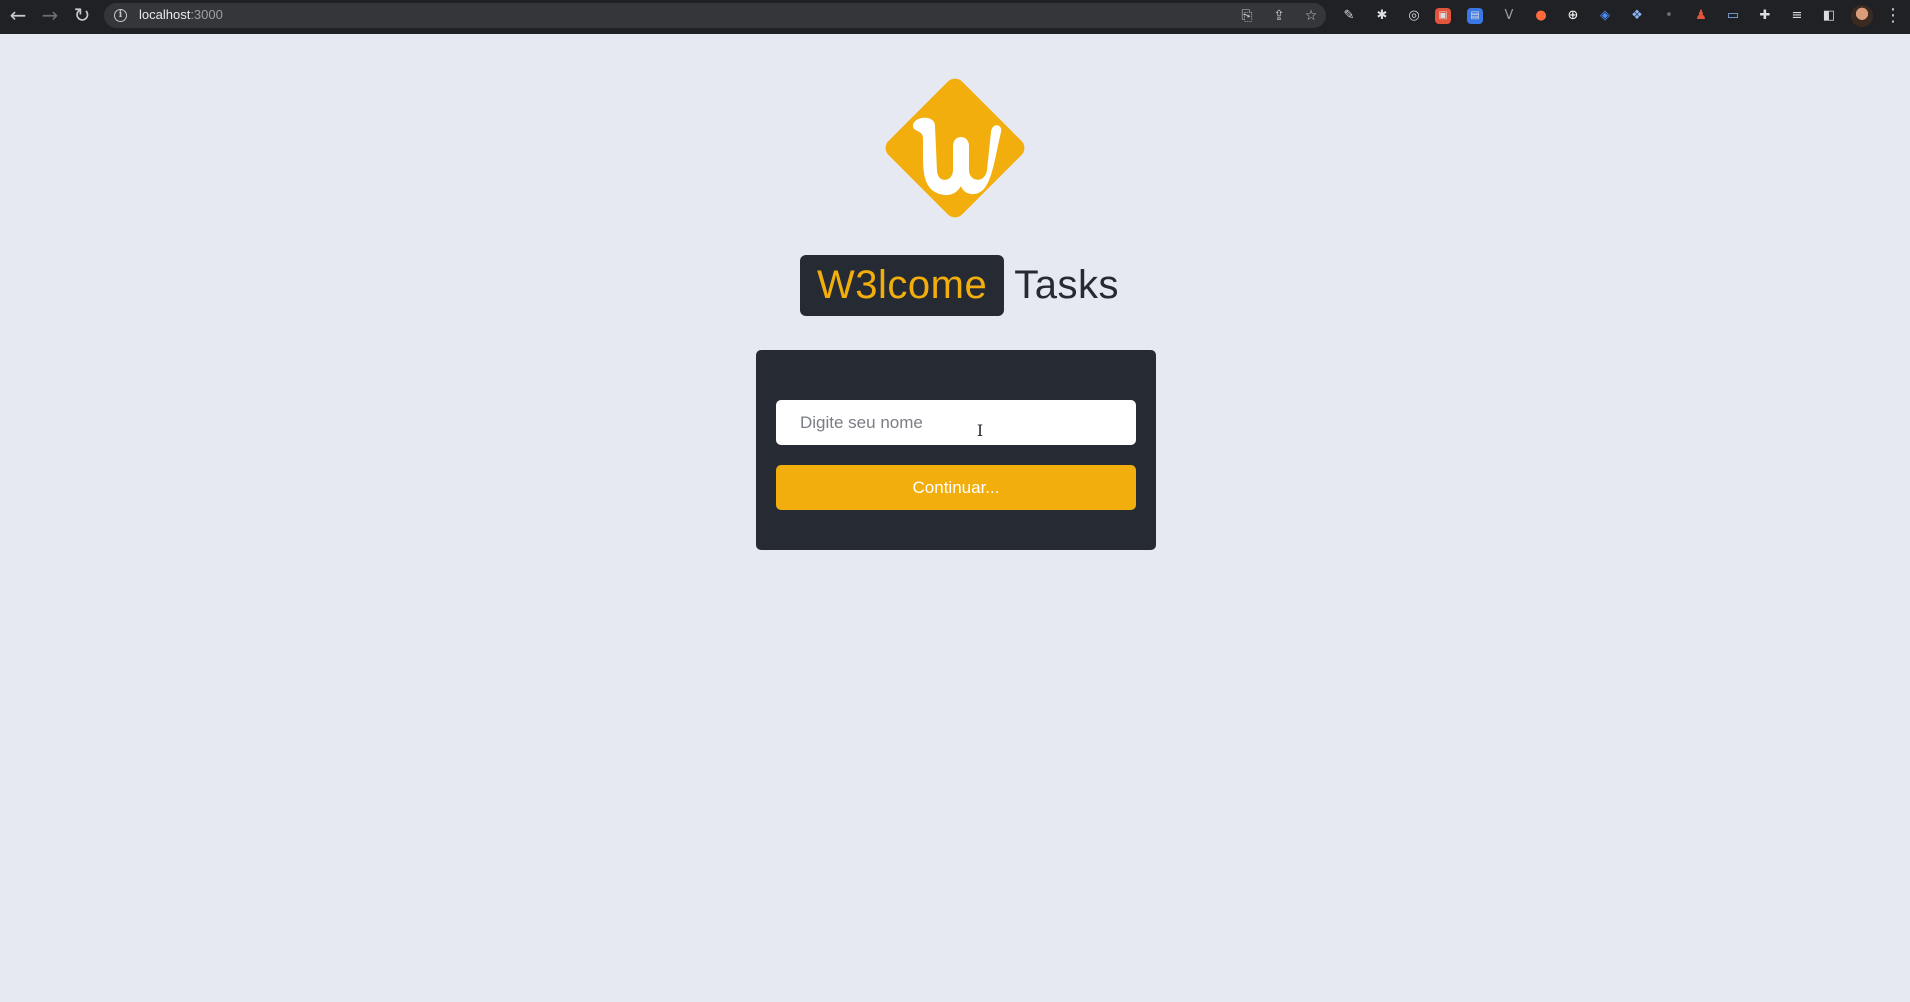 This screenshot has height=1002, width=1910. What do you see at coordinates (1541, 16) in the screenshot?
I see `record-icon: ●` at bounding box center [1541, 16].